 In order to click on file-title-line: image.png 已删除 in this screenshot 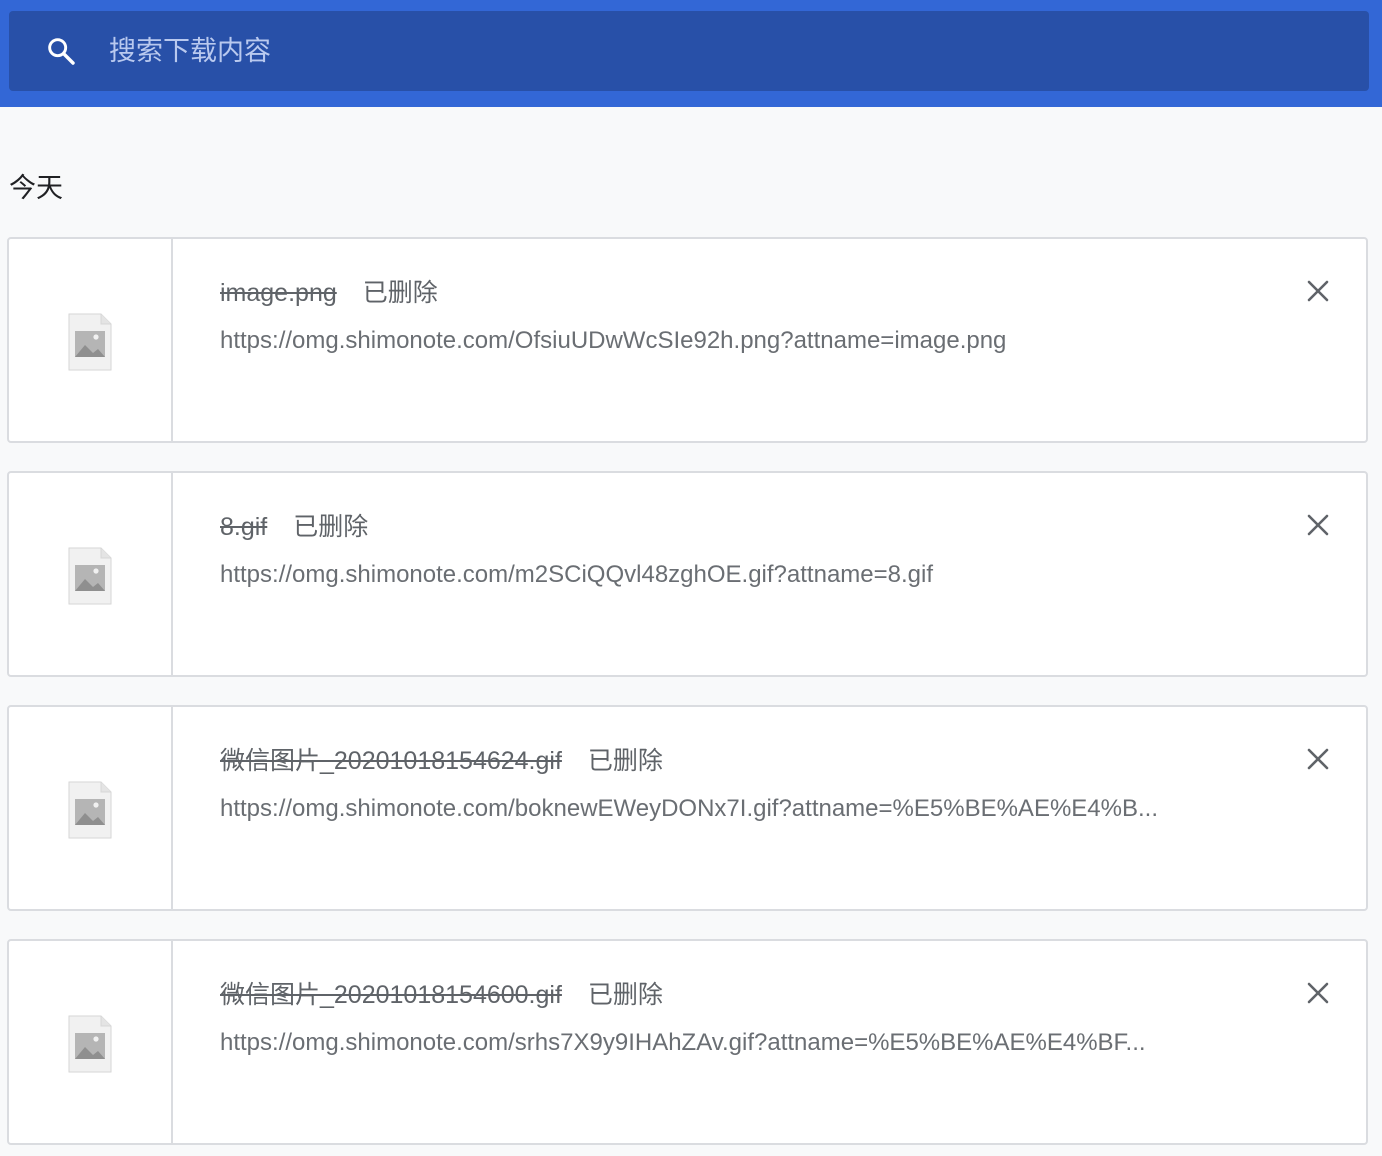, I will do `click(329, 291)`.